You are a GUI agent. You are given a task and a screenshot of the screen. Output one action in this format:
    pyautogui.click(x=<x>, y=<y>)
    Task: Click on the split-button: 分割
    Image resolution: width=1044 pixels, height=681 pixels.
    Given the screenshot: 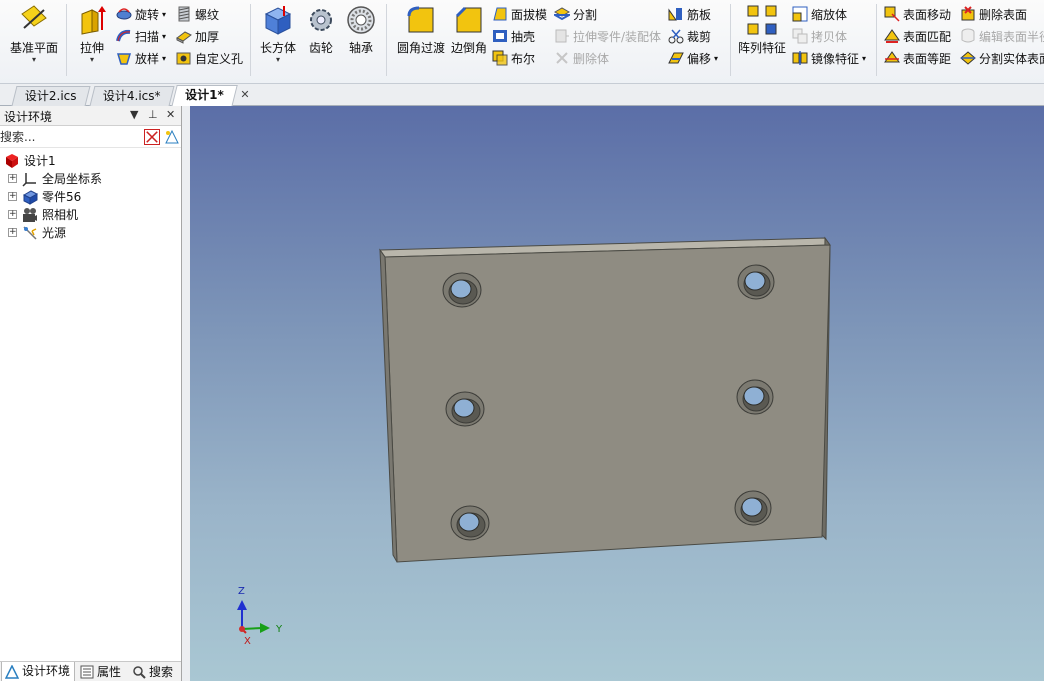 What is the action you would take?
    pyautogui.click(x=575, y=14)
    